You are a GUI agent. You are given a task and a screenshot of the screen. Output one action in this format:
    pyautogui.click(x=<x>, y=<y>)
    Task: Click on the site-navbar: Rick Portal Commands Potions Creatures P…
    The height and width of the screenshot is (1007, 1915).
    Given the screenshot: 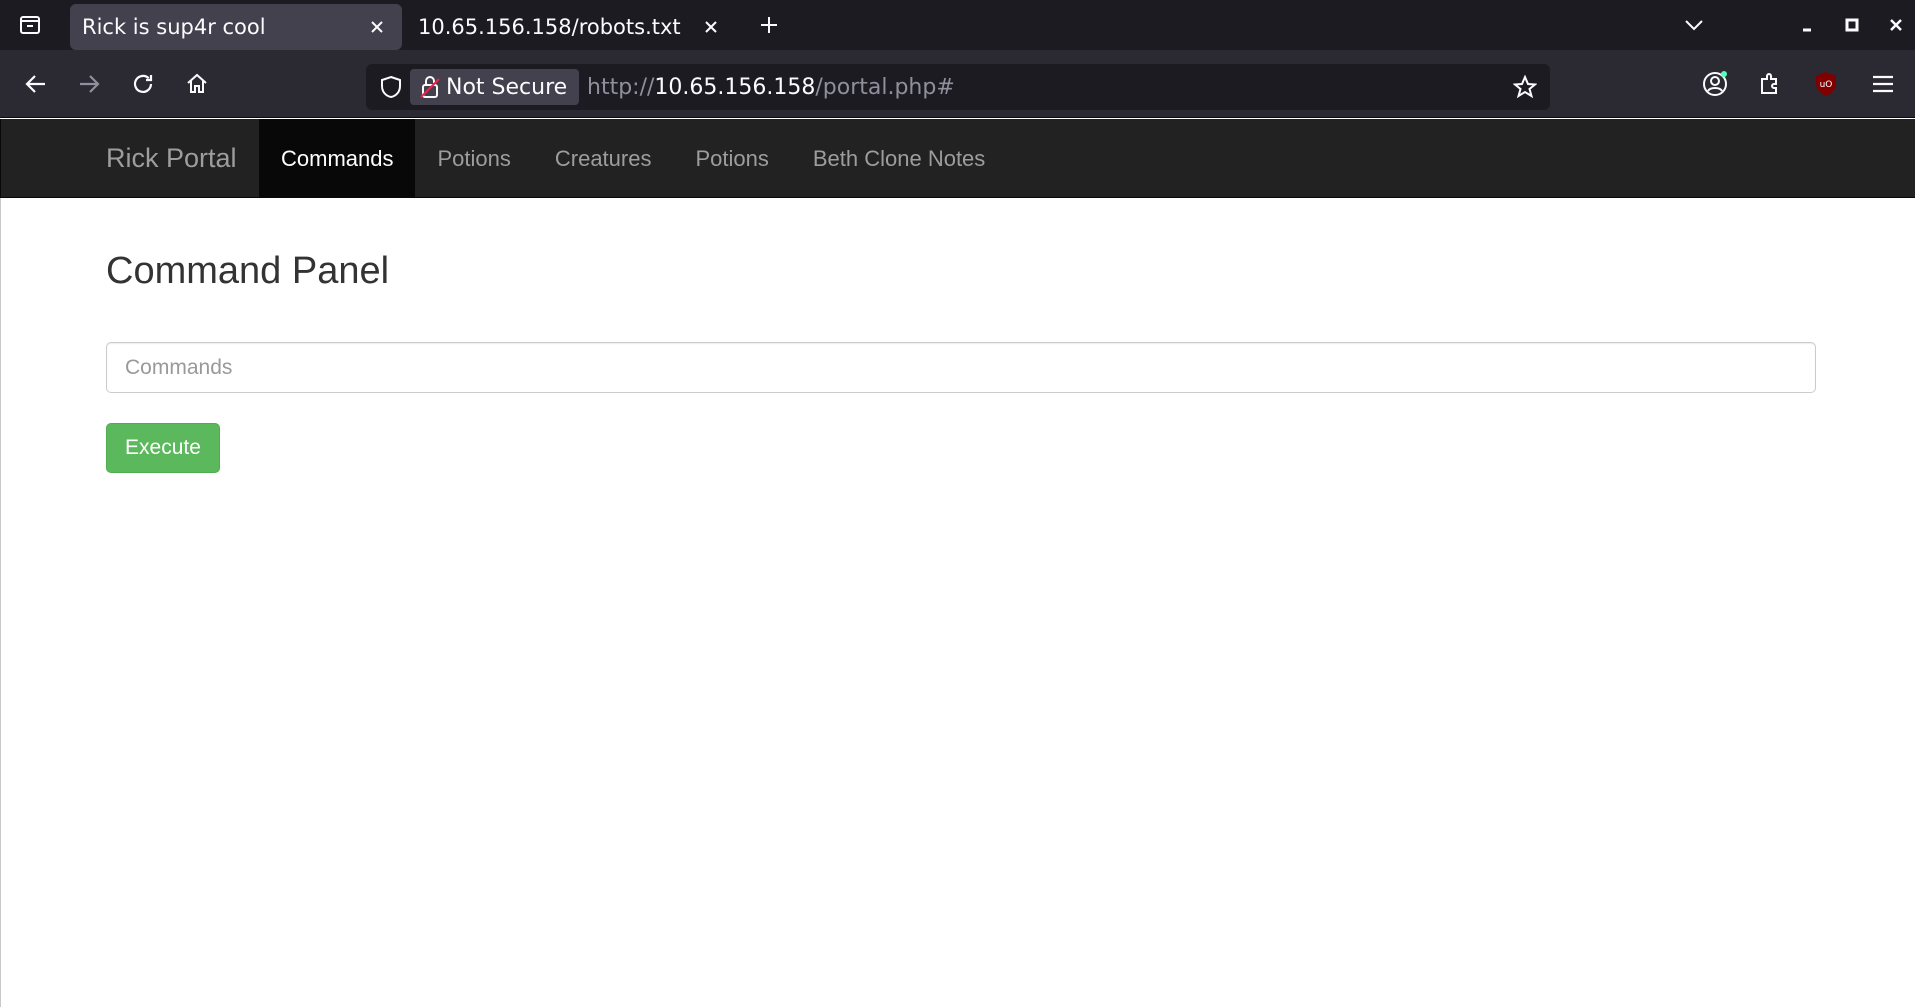 What is the action you would take?
    pyautogui.click(x=957, y=158)
    